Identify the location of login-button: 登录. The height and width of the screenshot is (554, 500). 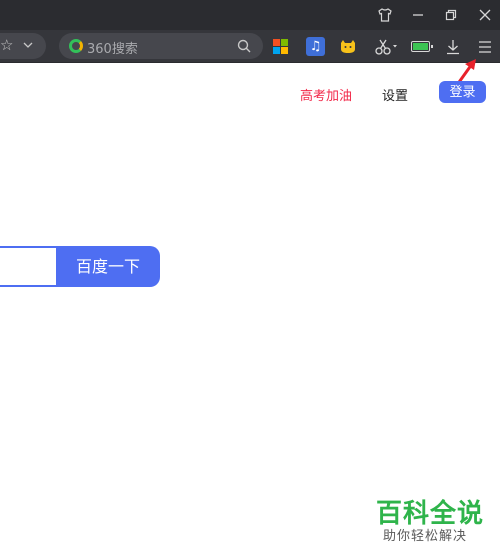
(462, 92).